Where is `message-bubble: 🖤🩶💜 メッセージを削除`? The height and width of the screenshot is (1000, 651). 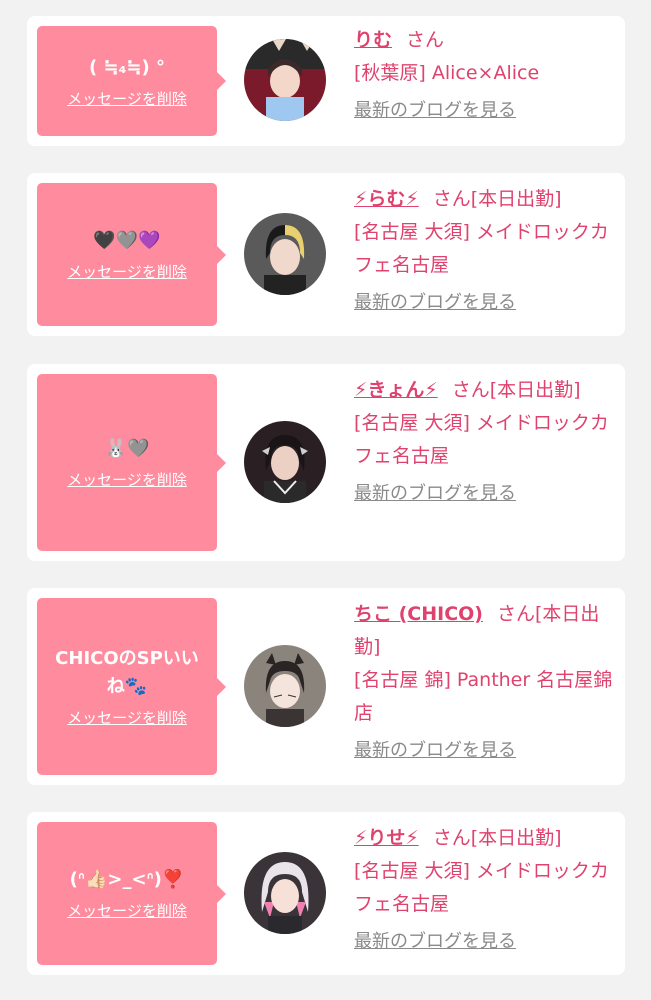
message-bubble: 🖤🩶💜 メッセージを削除 is located at coordinates (131, 254).